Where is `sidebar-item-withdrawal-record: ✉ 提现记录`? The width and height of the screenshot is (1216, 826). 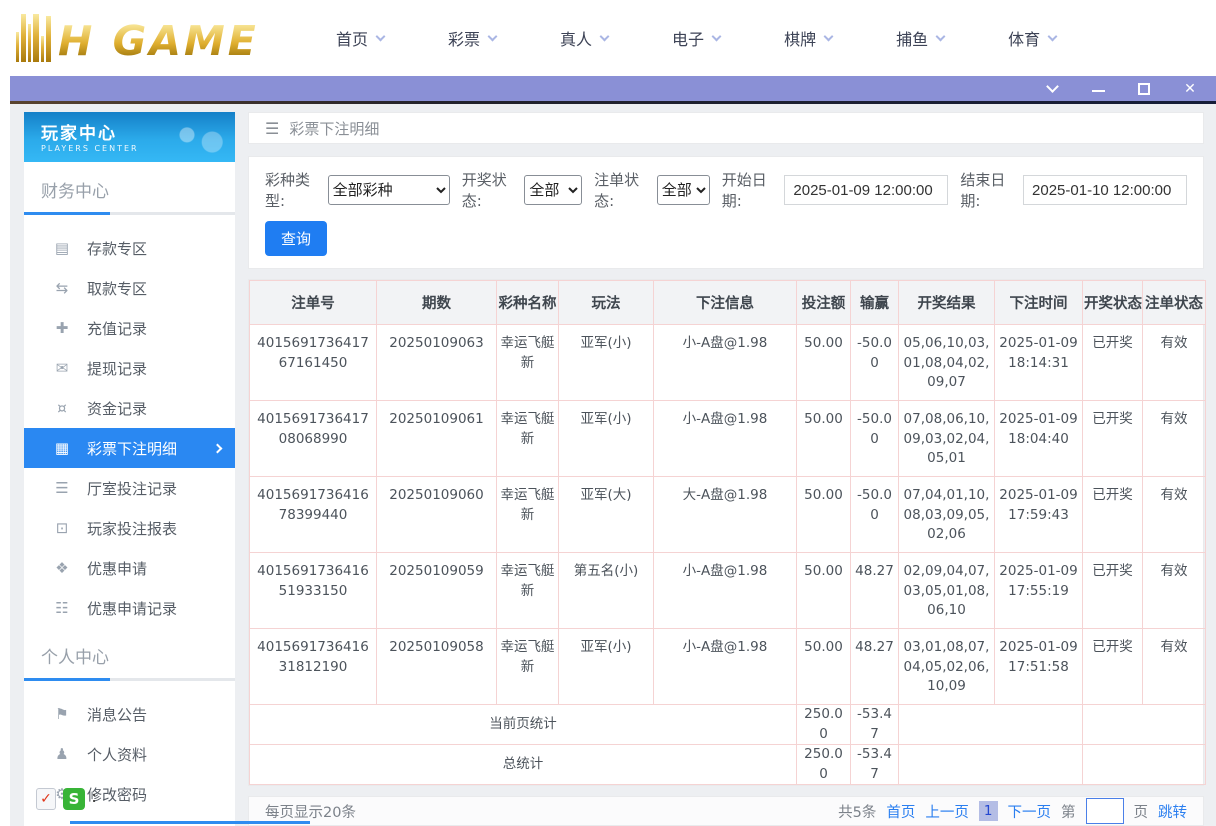 sidebar-item-withdrawal-record: ✉ 提现记录 is located at coordinates (129, 368).